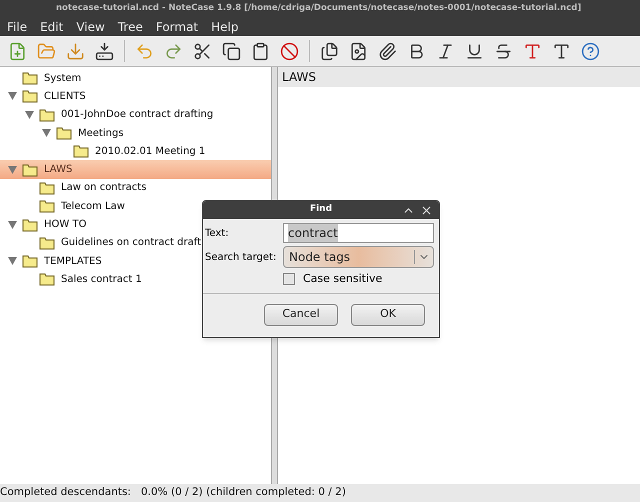  I want to click on menu-item: Help, so click(224, 27).